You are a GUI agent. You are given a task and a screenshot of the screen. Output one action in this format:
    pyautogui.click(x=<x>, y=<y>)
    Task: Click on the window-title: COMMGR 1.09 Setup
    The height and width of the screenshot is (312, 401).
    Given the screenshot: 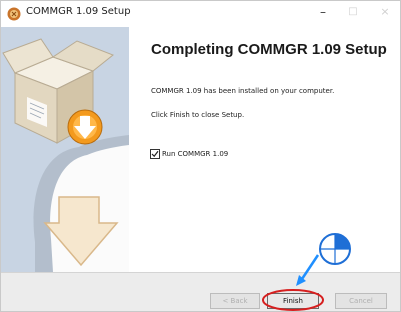 What is the action you would take?
    pyautogui.click(x=78, y=11)
    